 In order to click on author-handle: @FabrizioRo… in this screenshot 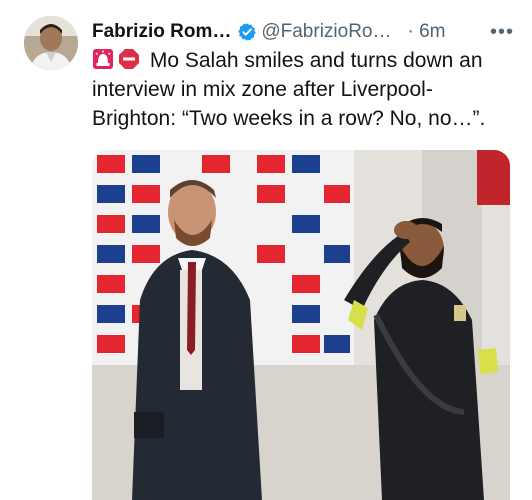, I will do `click(326, 32)`.